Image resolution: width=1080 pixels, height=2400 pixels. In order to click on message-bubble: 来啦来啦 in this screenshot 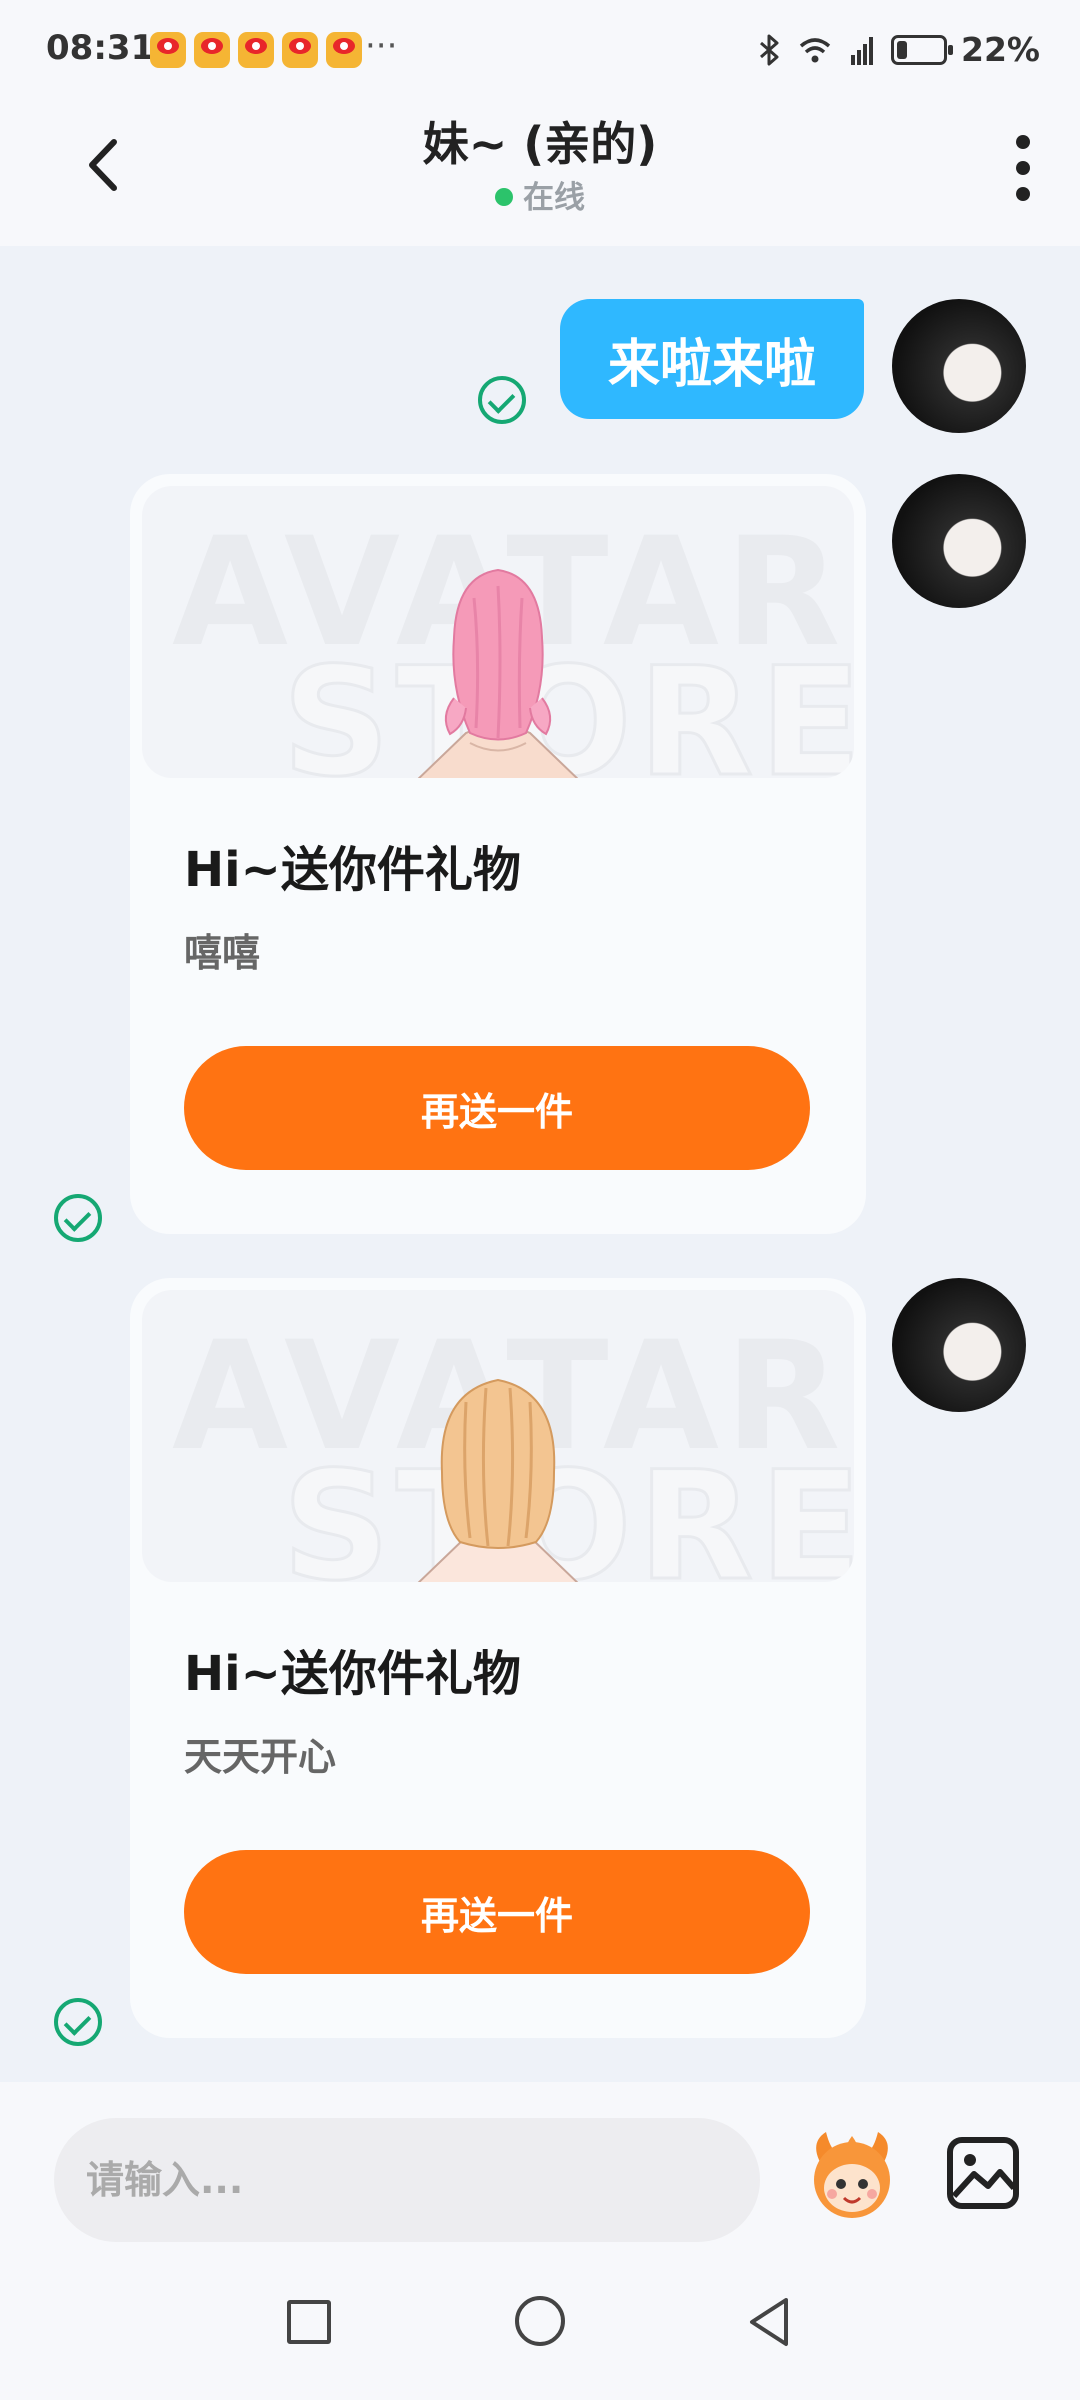, I will do `click(711, 359)`.